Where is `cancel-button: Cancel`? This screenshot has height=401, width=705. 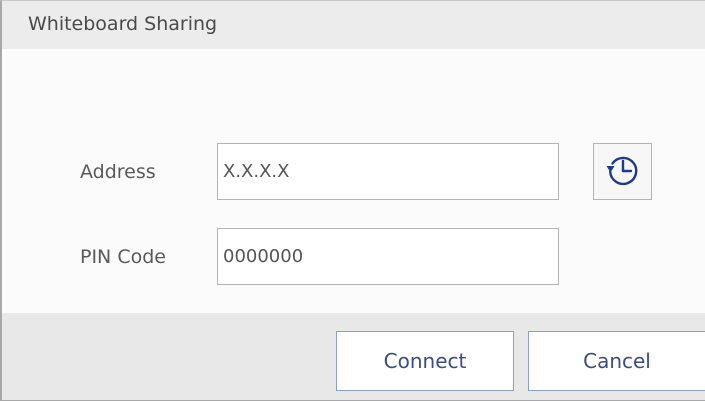
cancel-button: Cancel is located at coordinates (616, 361).